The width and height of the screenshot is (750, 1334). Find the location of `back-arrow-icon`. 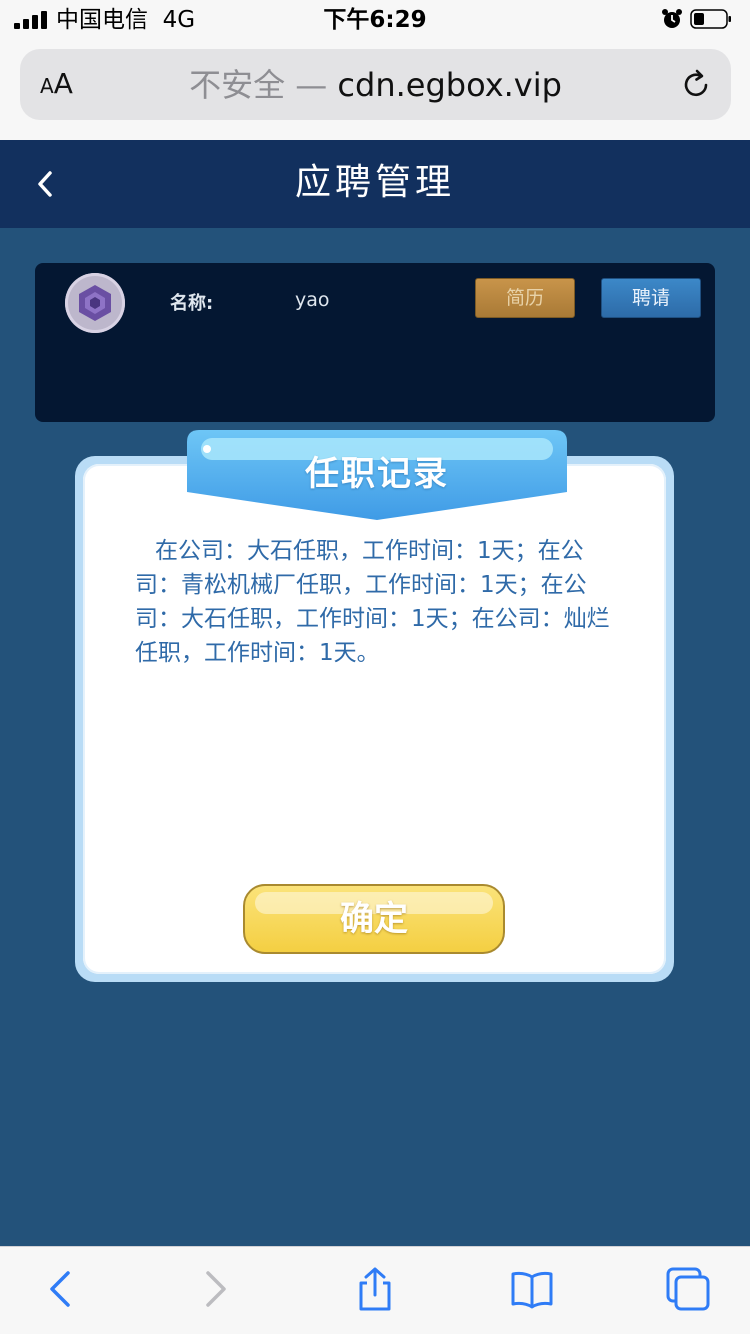

back-arrow-icon is located at coordinates (60, 1289).